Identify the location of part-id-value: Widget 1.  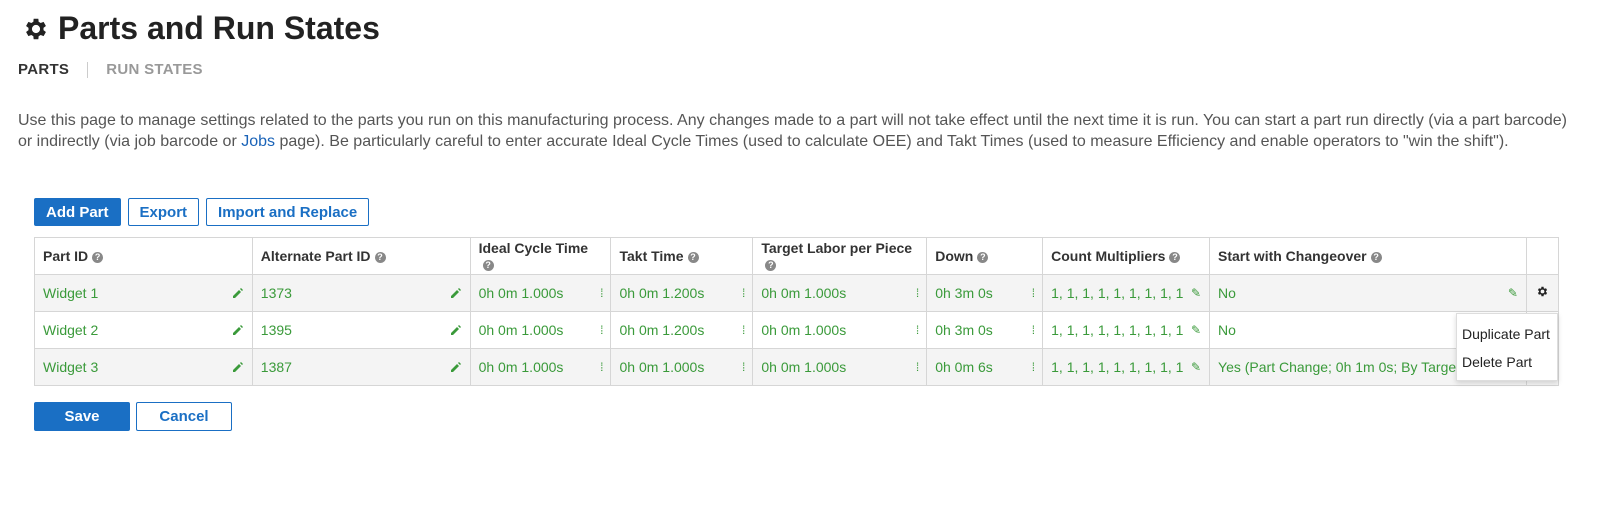
(71, 293).